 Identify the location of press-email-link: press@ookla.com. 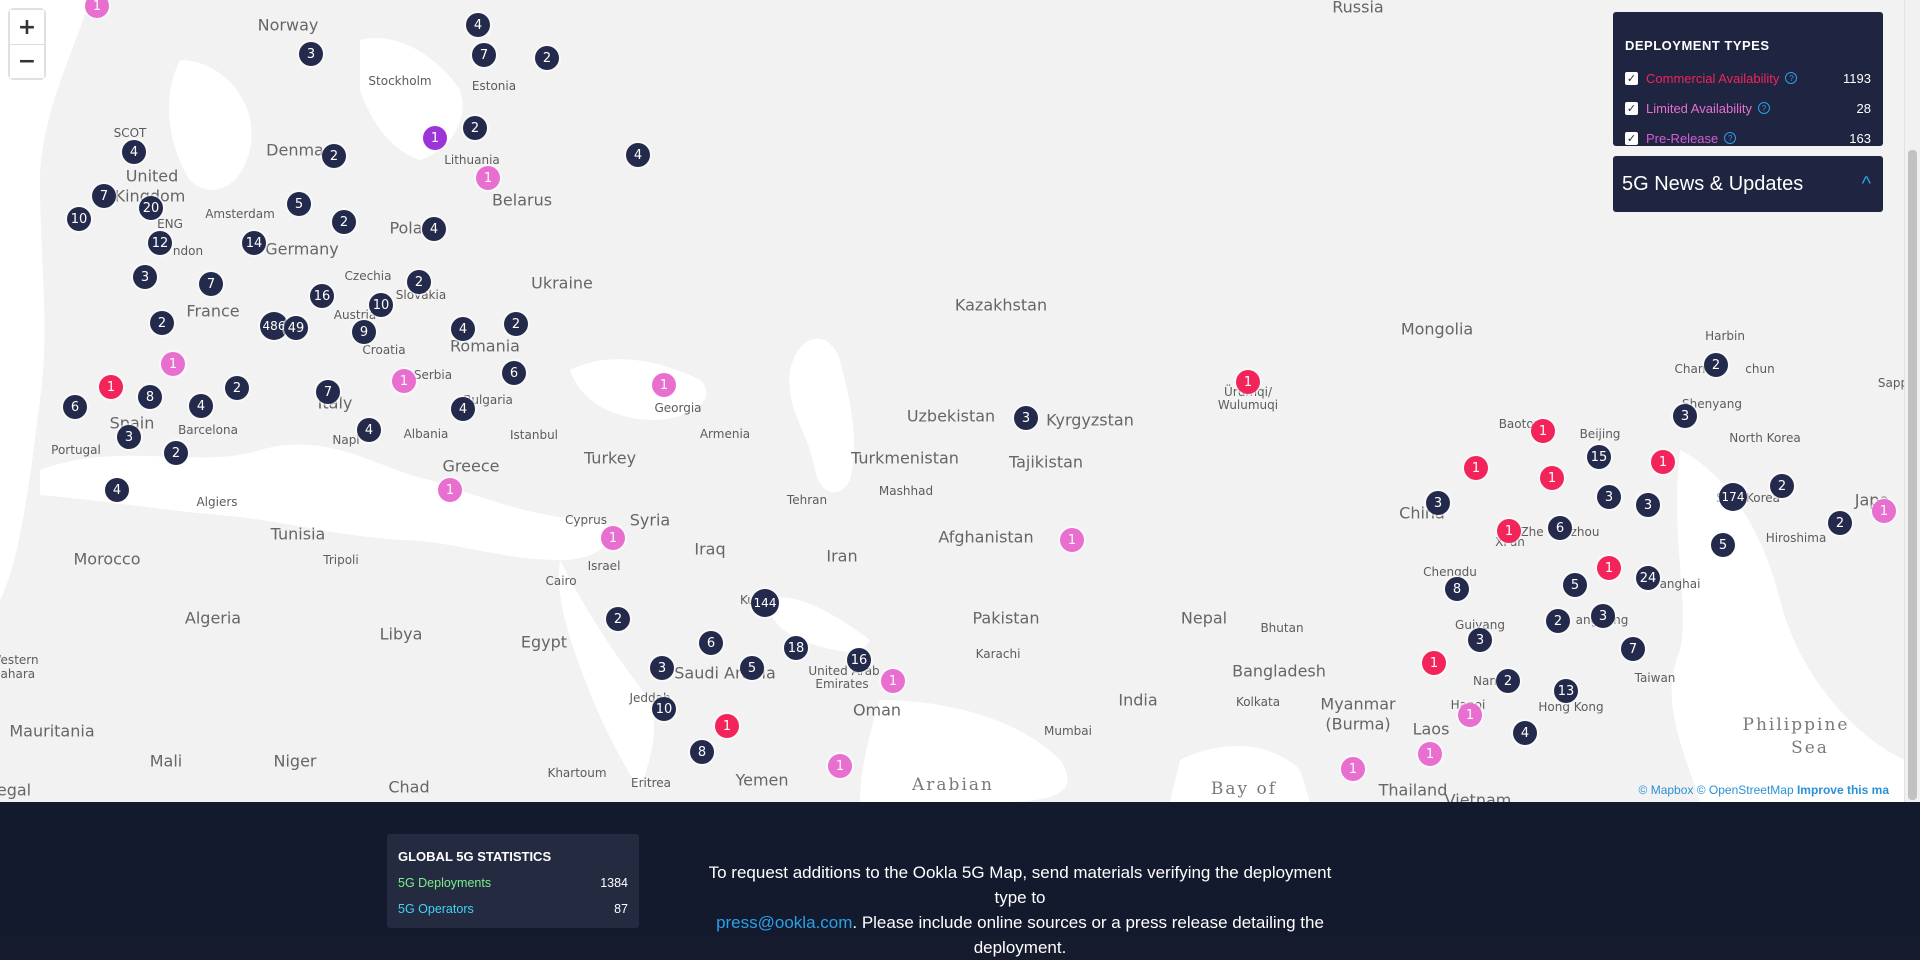
(784, 922).